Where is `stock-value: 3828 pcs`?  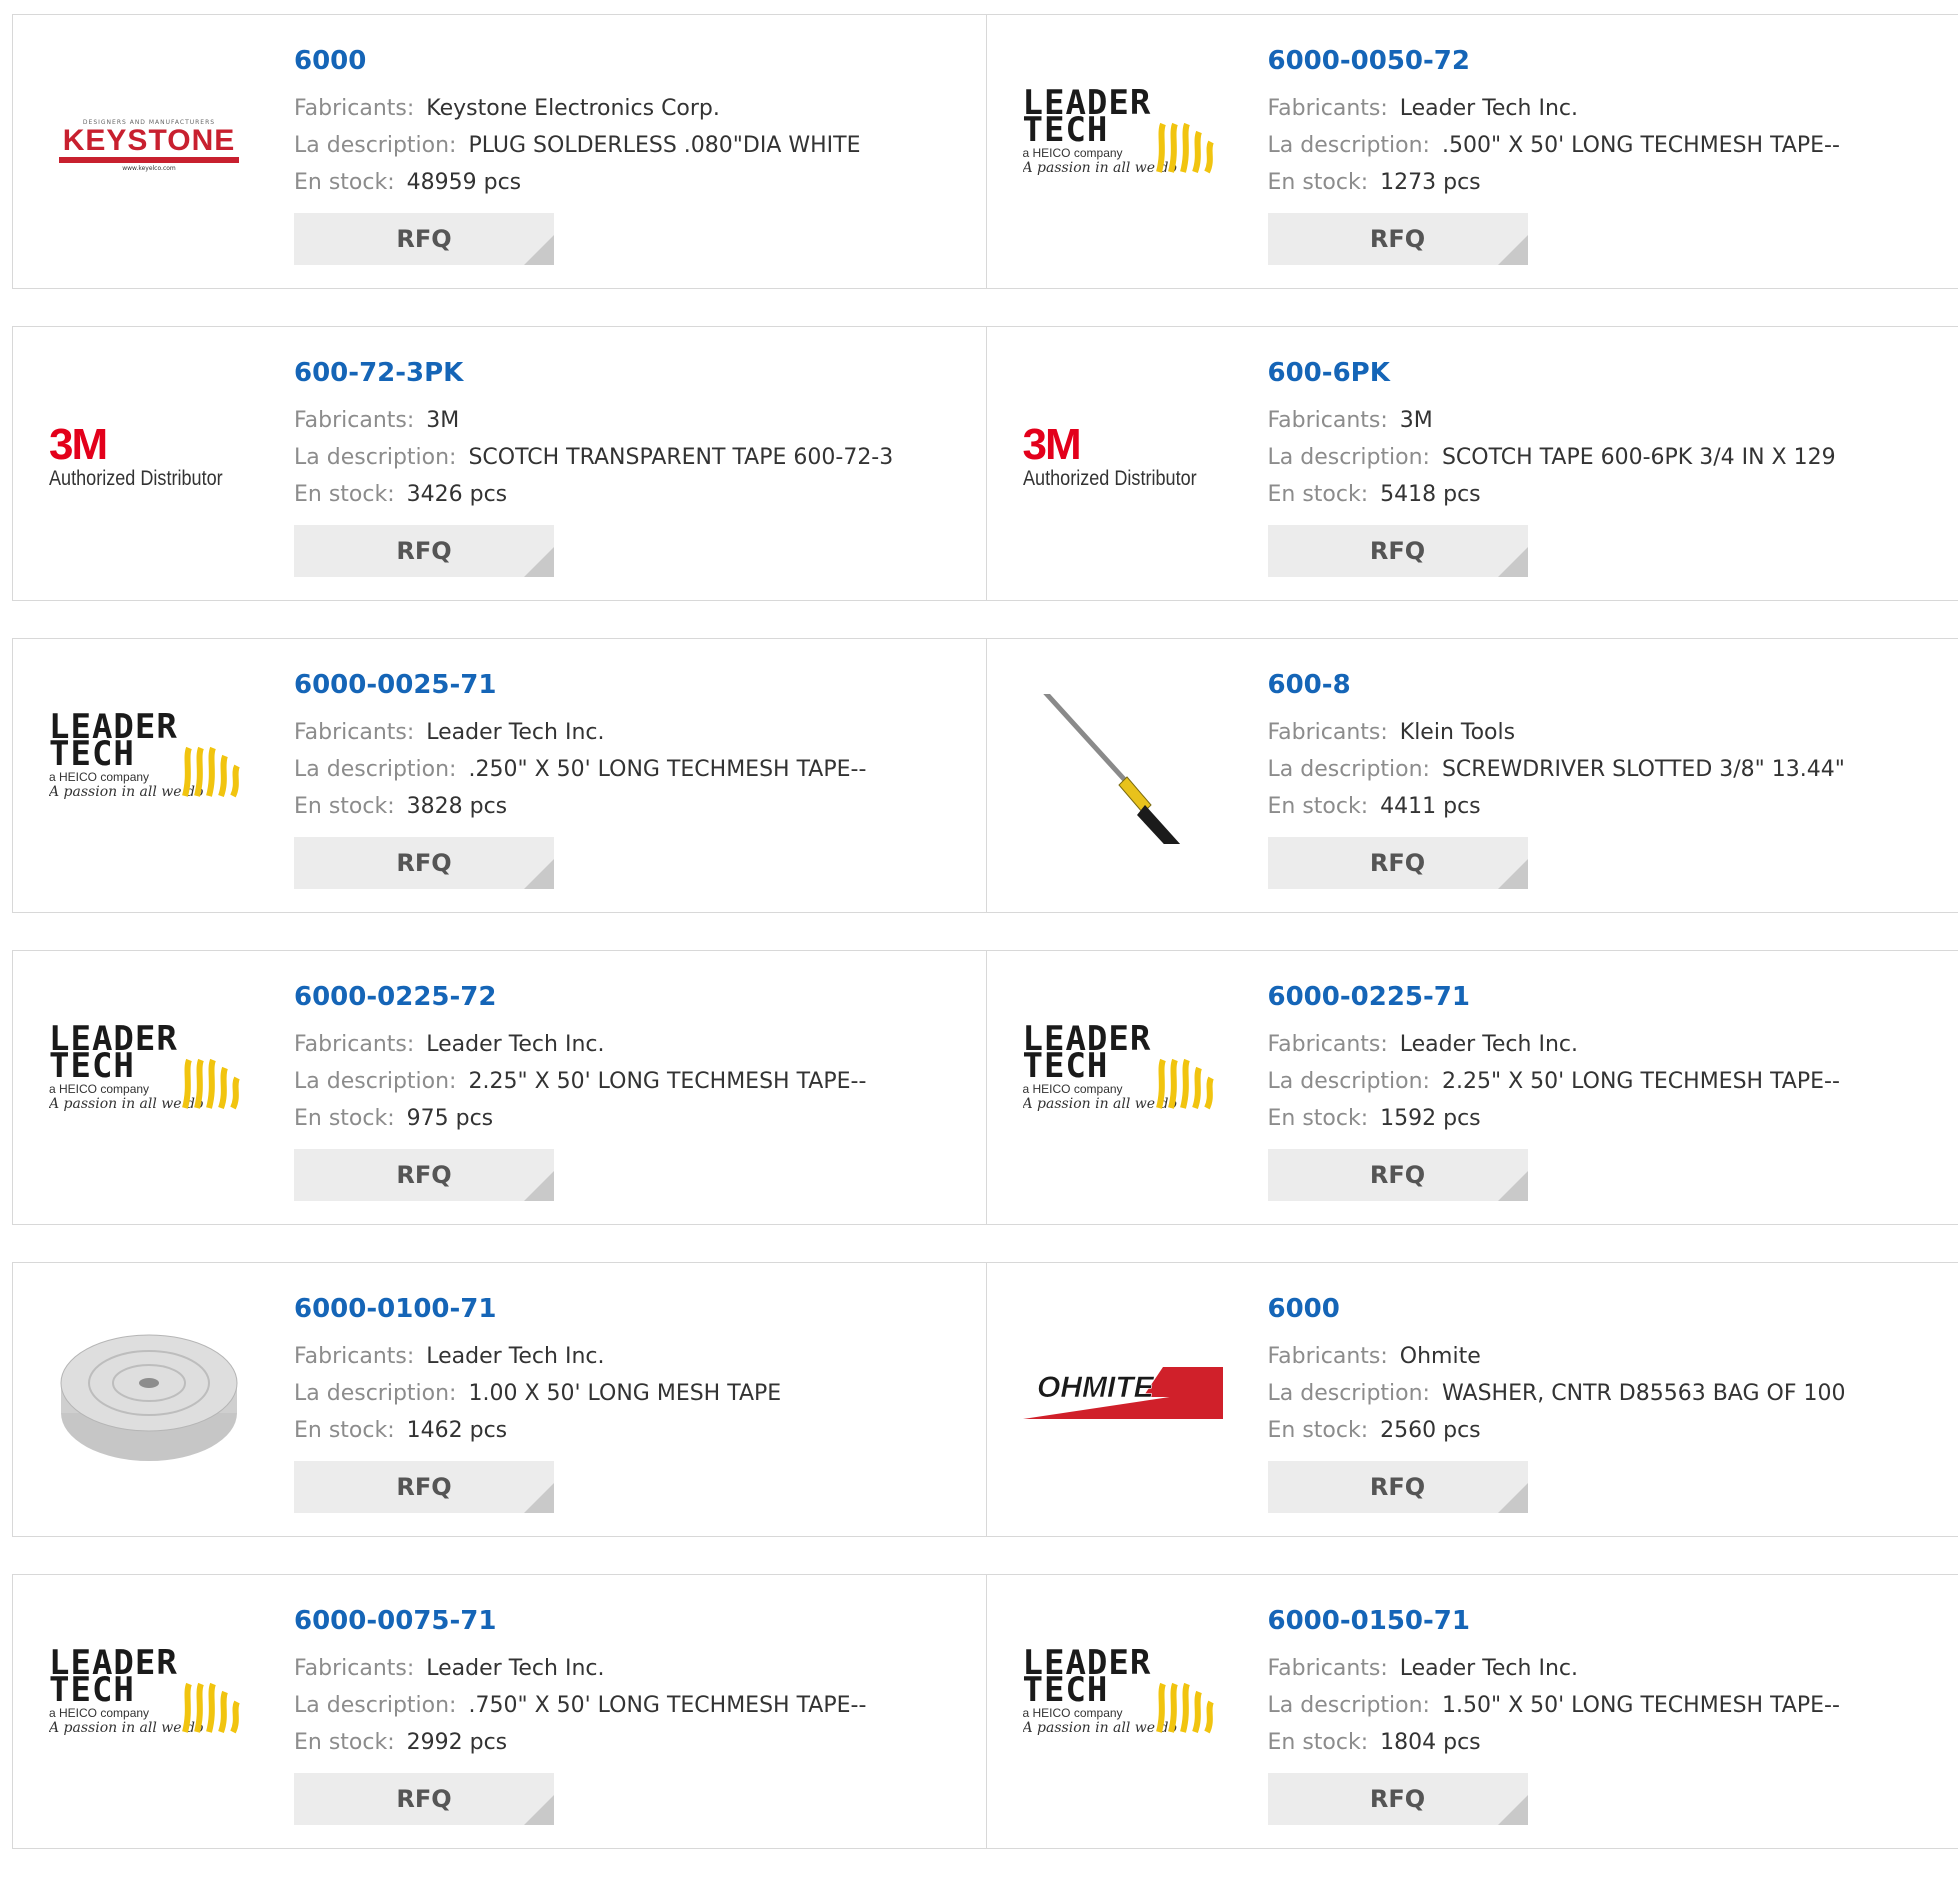 stock-value: 3828 pcs is located at coordinates (457, 806).